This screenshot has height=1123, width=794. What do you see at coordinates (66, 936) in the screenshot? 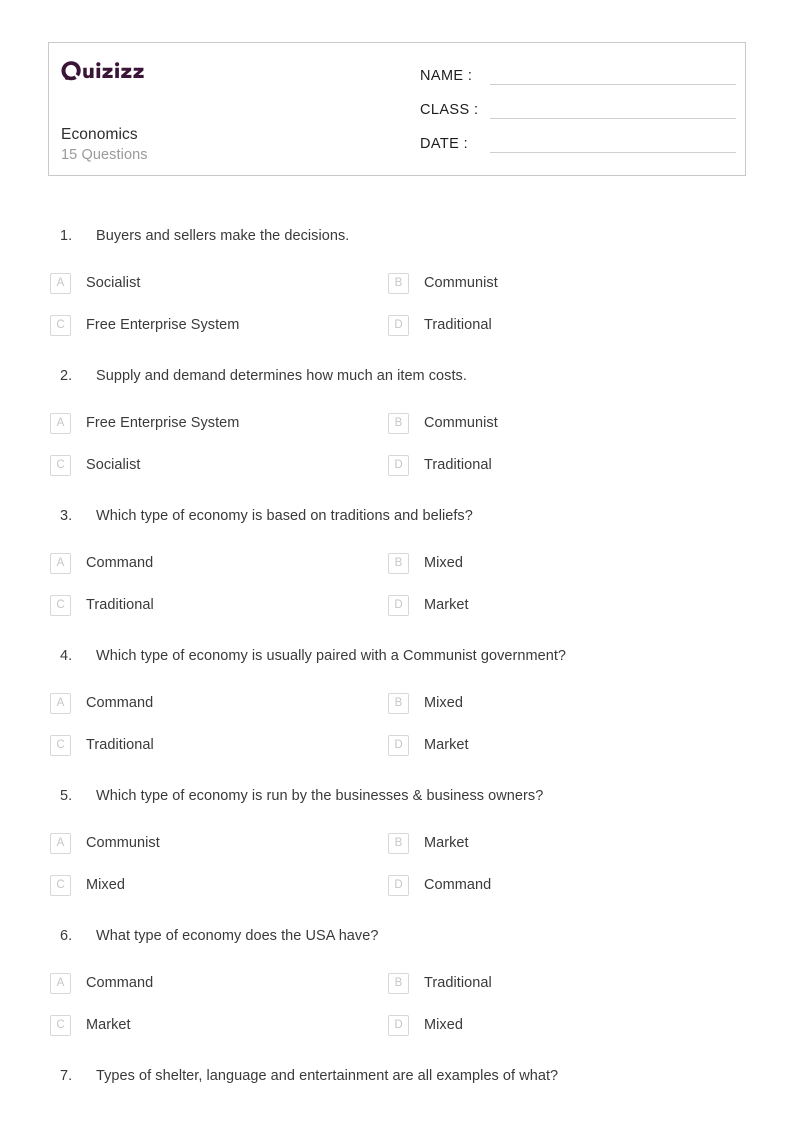
I see `question-number: 6.` at bounding box center [66, 936].